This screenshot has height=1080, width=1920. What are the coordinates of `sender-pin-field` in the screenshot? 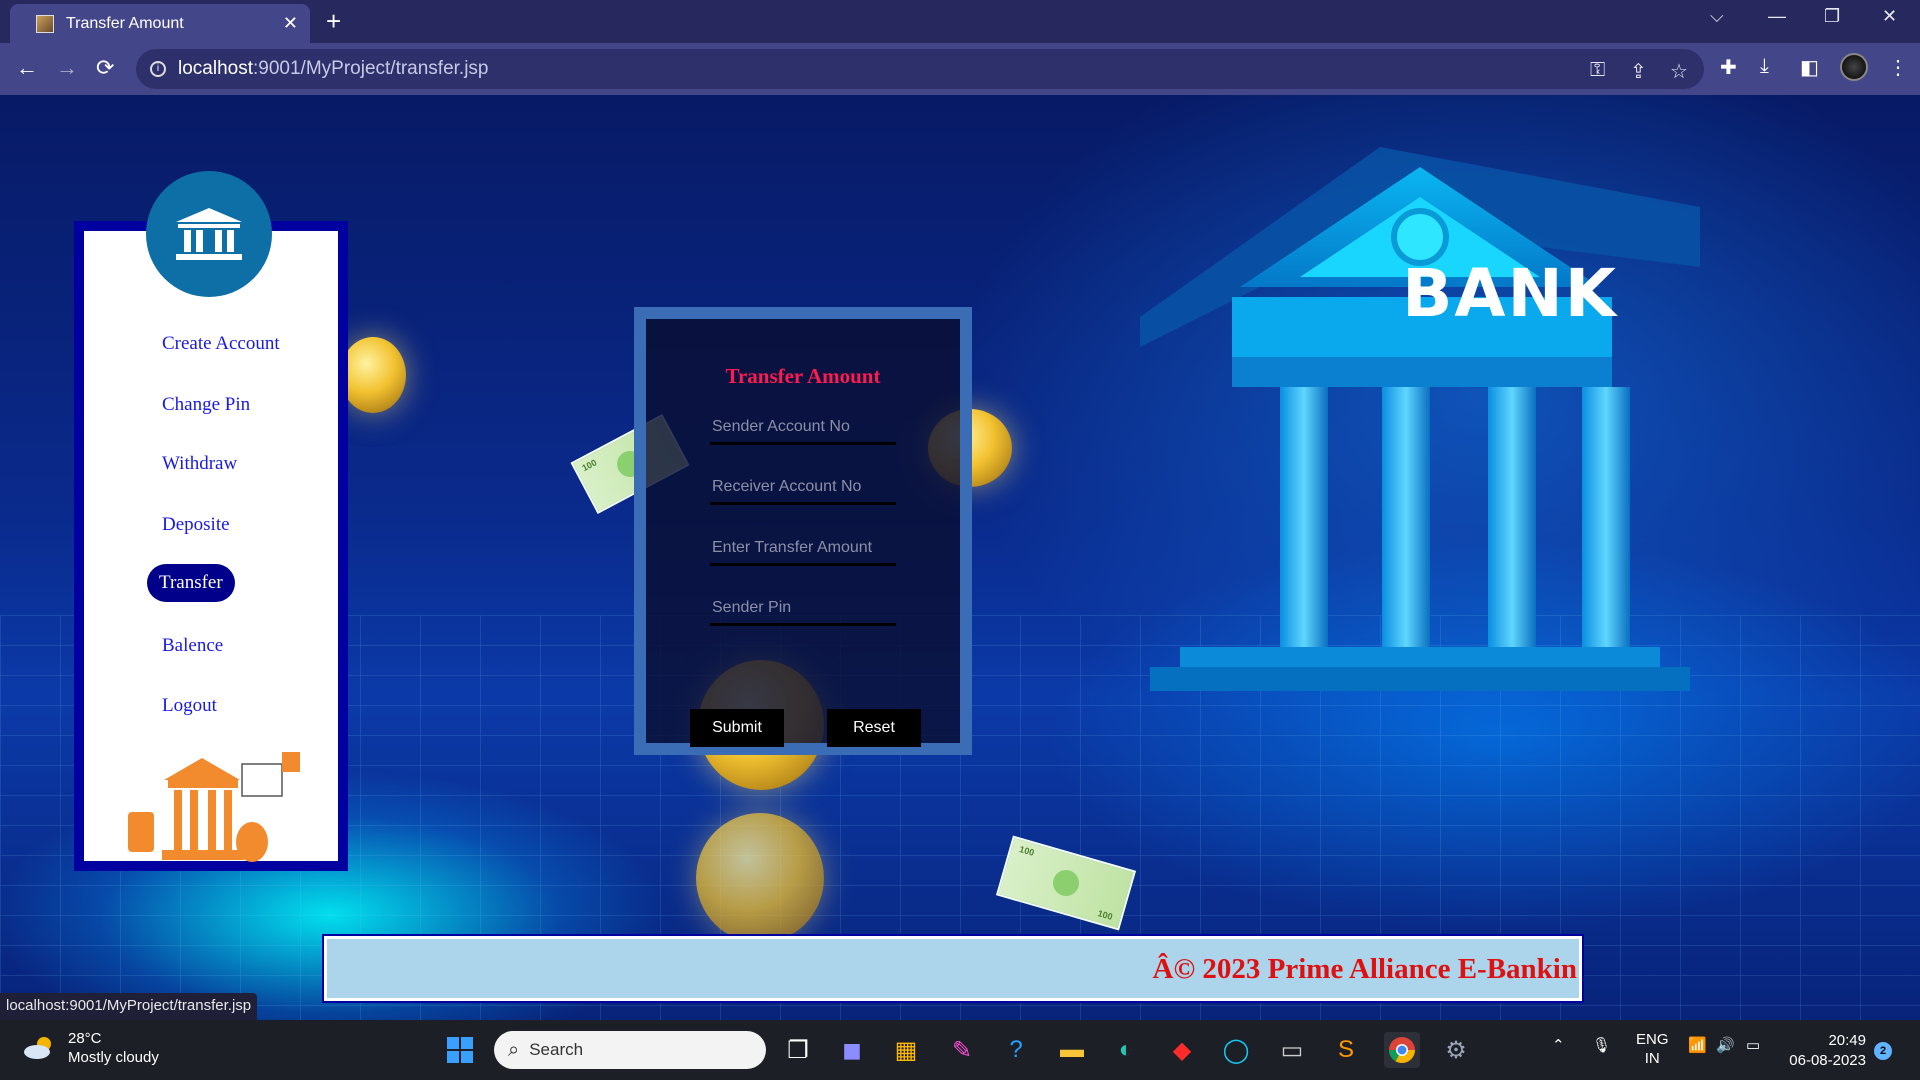 It's located at (803, 609).